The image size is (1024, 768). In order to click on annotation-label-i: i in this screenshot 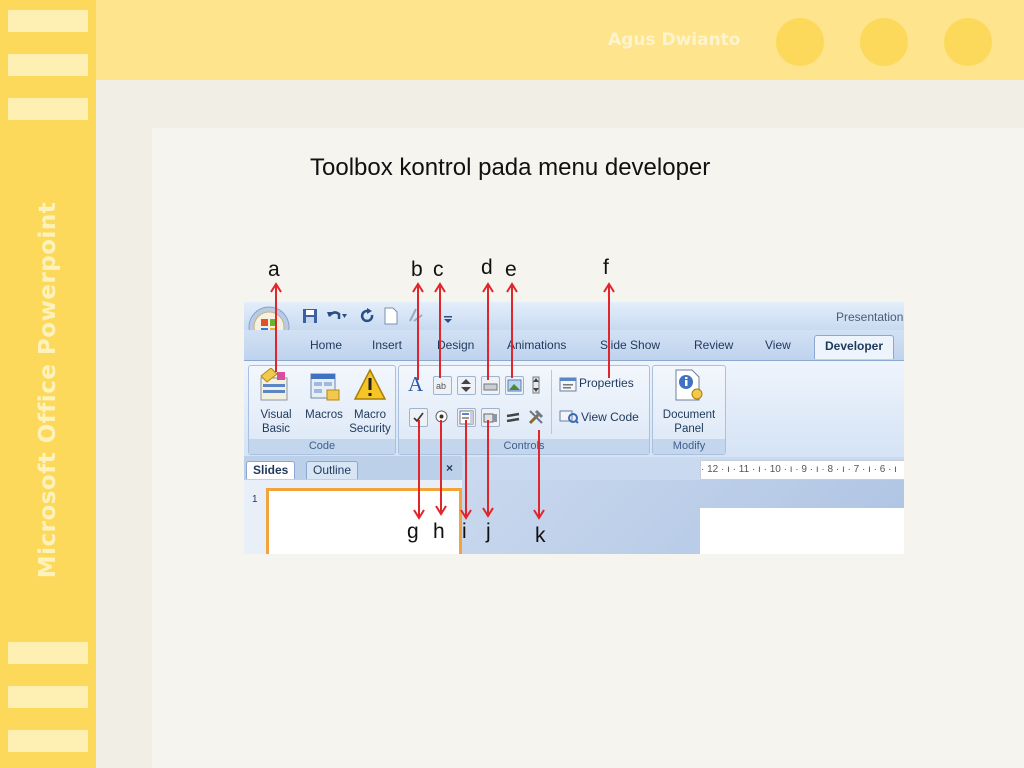, I will do `click(464, 531)`.